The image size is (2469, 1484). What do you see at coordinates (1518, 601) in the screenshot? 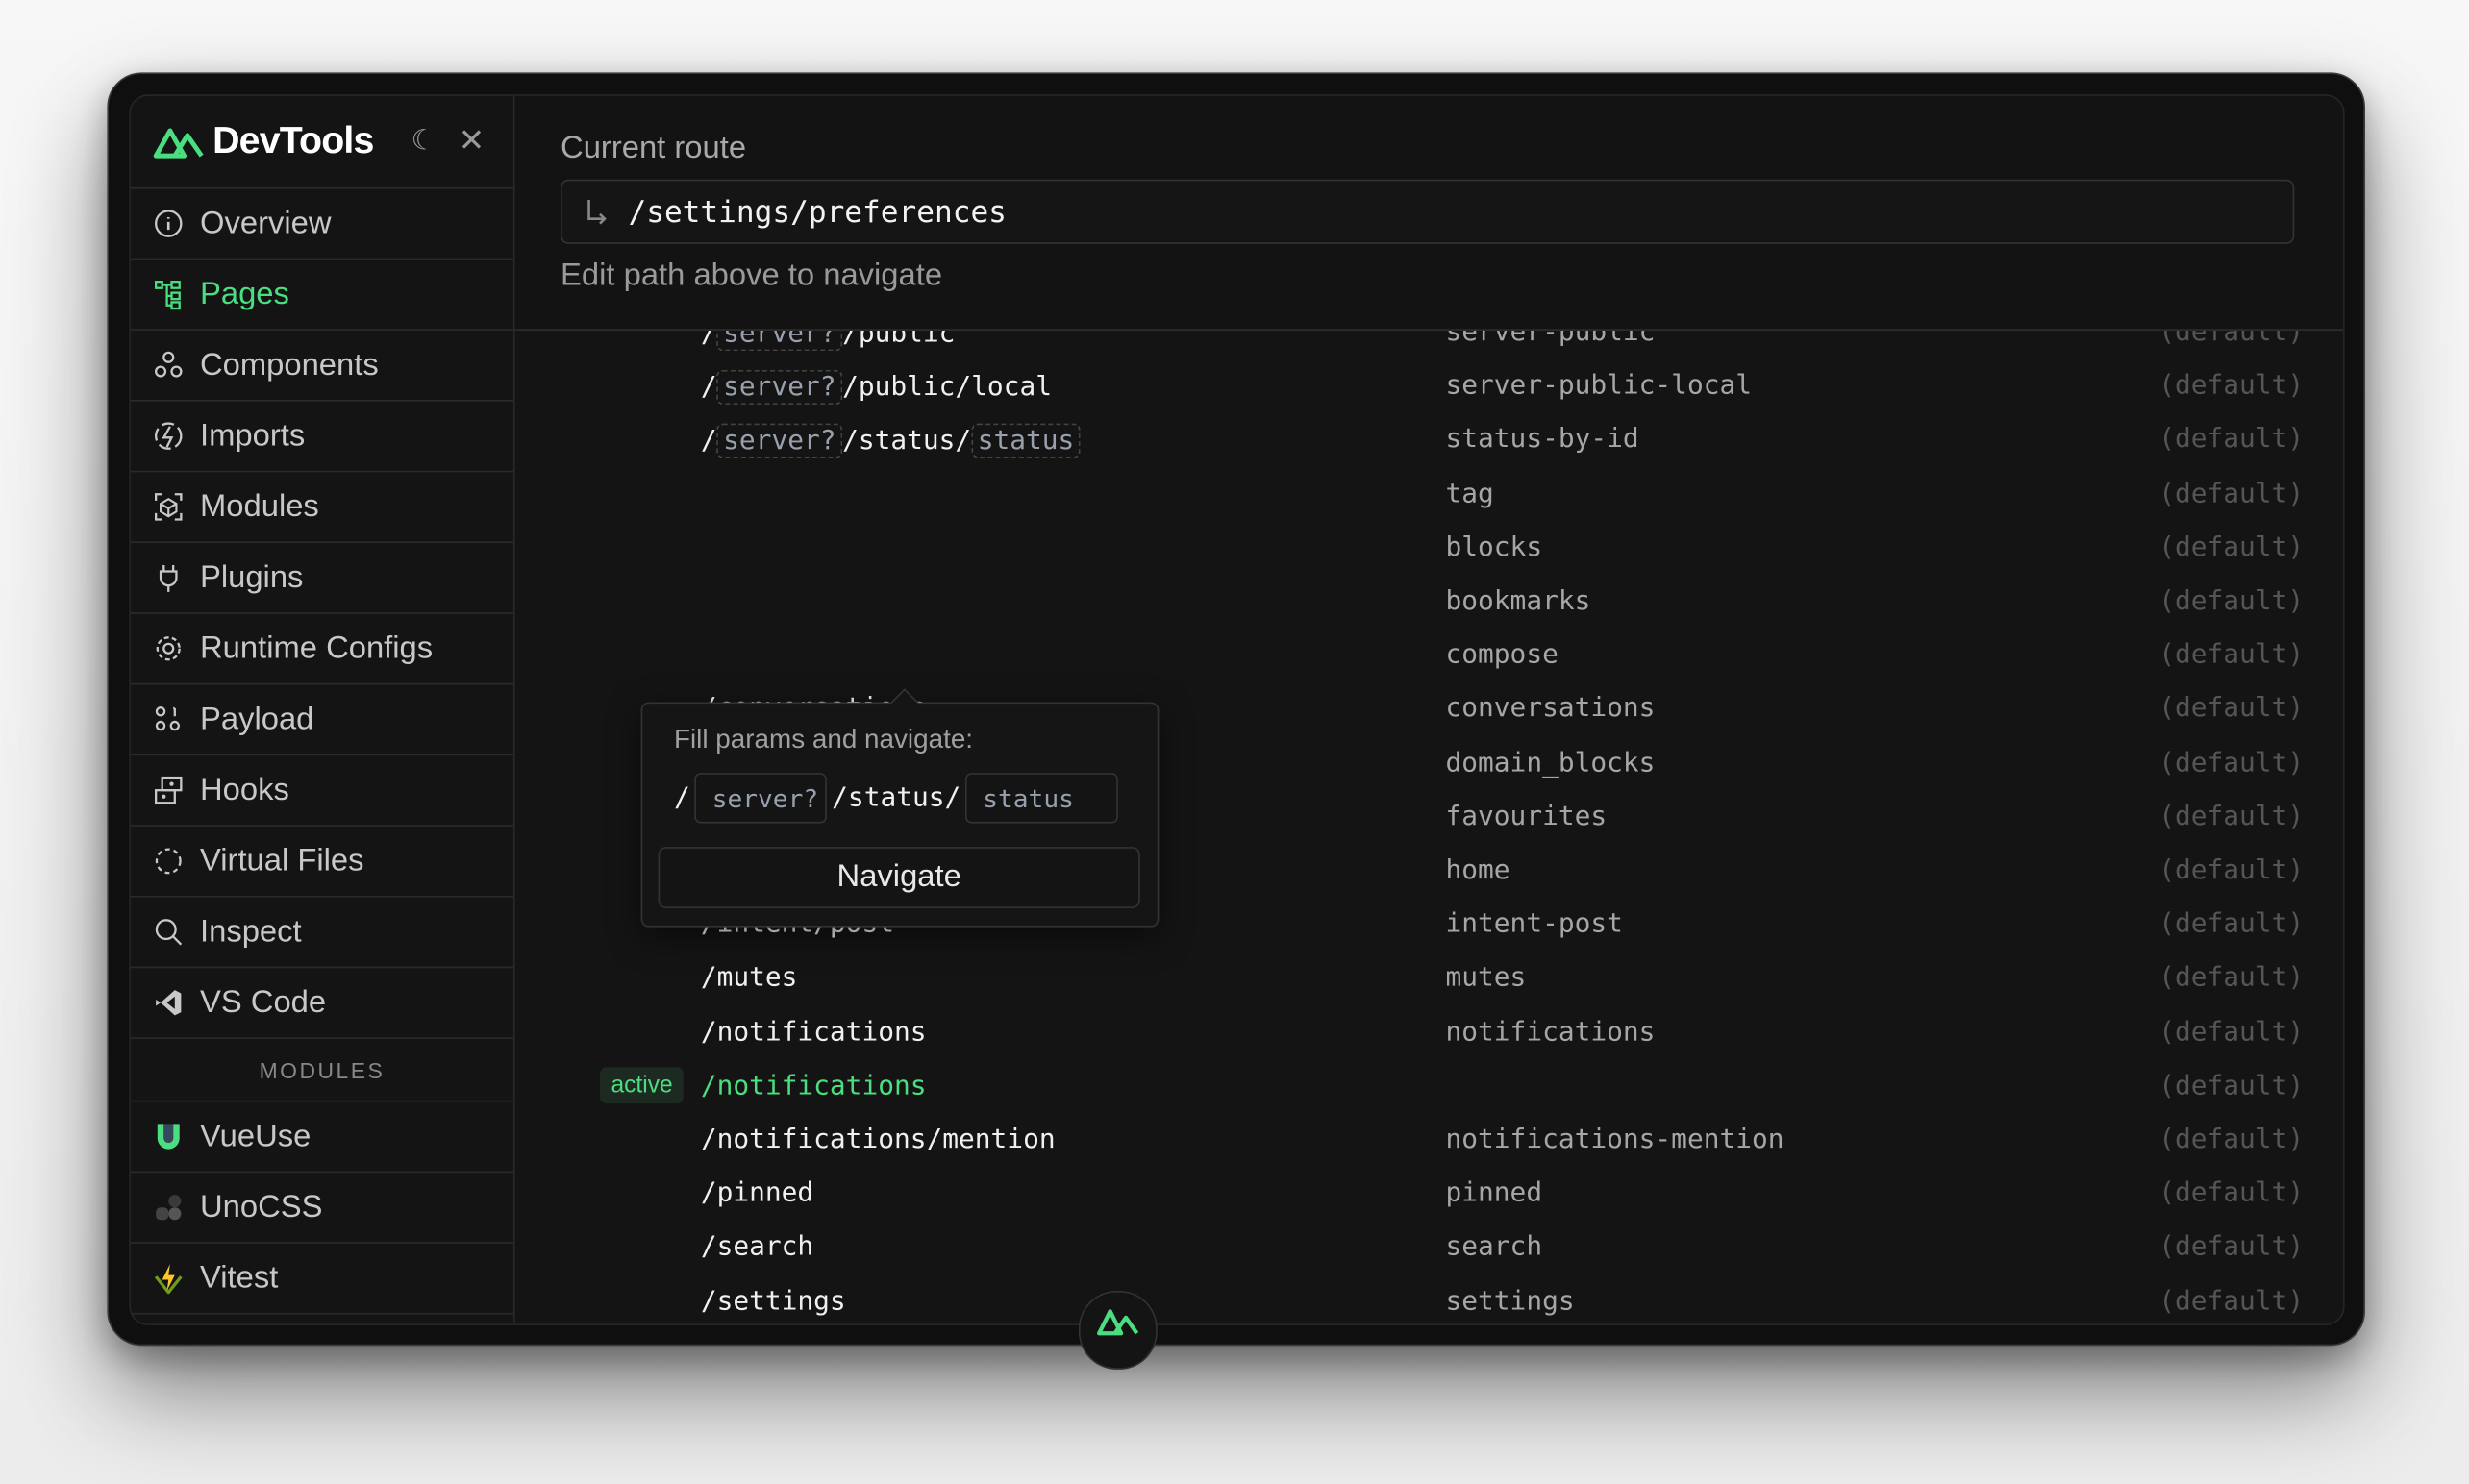
I see `route-name: bookmarks` at bounding box center [1518, 601].